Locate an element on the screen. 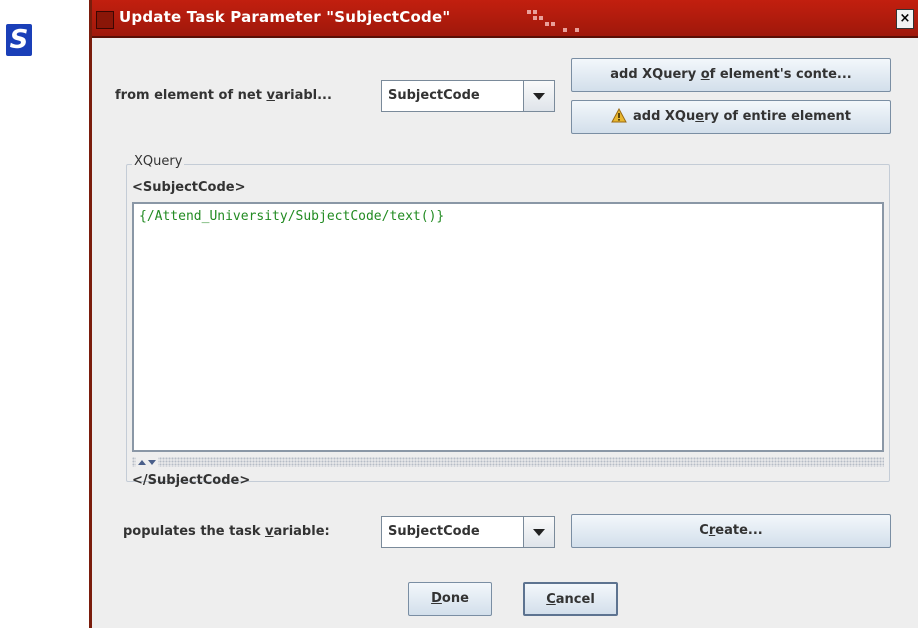 This screenshot has width=918, height=628. source-variable-value: SubjectCode is located at coordinates (434, 95).